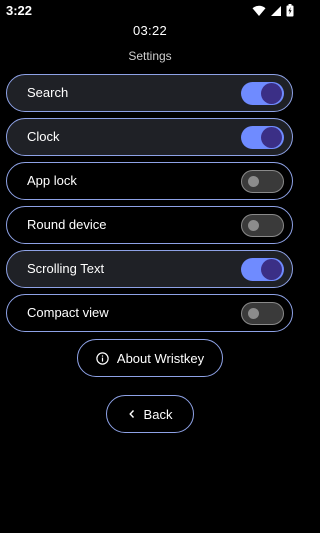  Describe the element at coordinates (150, 56) in the screenshot. I see `page-title: Settings` at that location.